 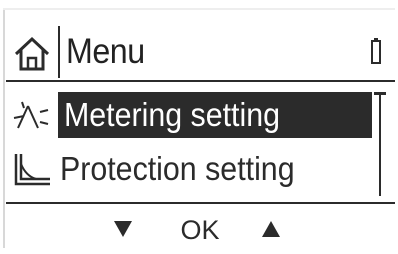 What do you see at coordinates (32, 116) in the screenshot?
I see `metering-icon` at bounding box center [32, 116].